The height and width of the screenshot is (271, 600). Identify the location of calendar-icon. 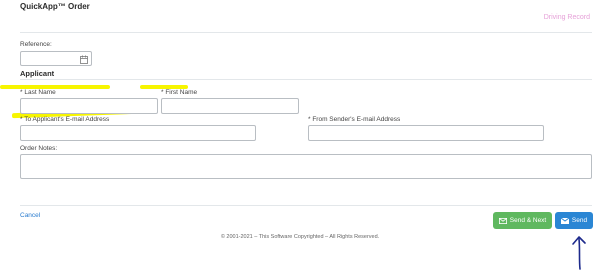
(84, 59).